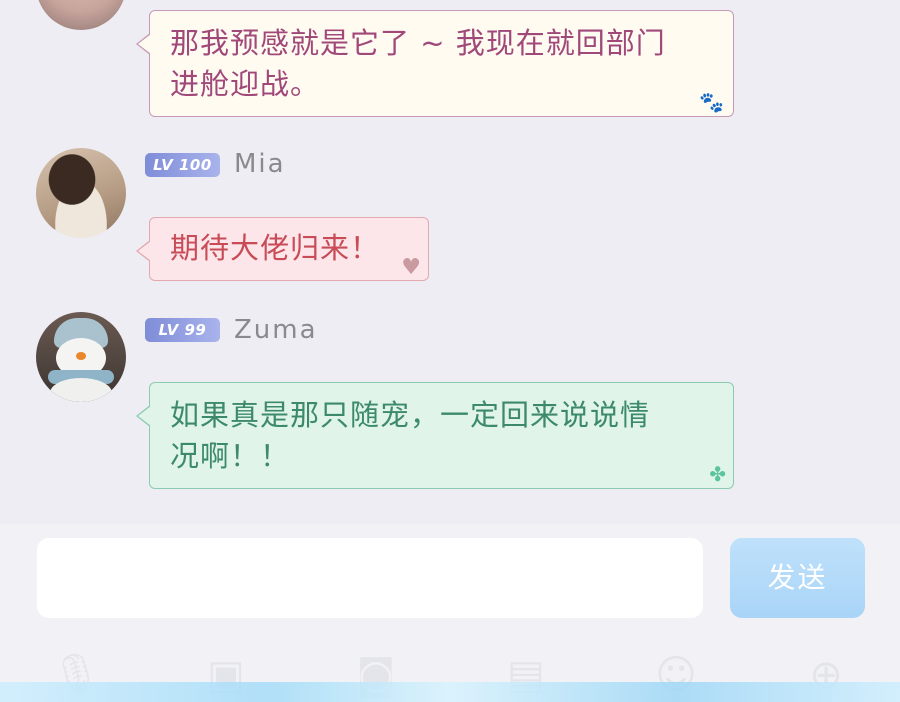 The image size is (900, 702). What do you see at coordinates (230, 456) in the screenshot?
I see `message-line: 况啊！！` at bounding box center [230, 456].